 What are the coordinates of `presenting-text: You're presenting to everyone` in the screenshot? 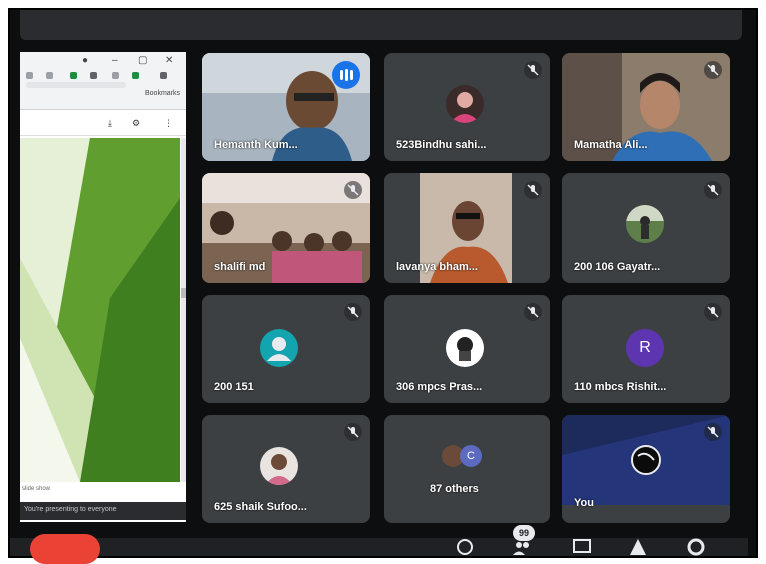 It's located at (70, 509).